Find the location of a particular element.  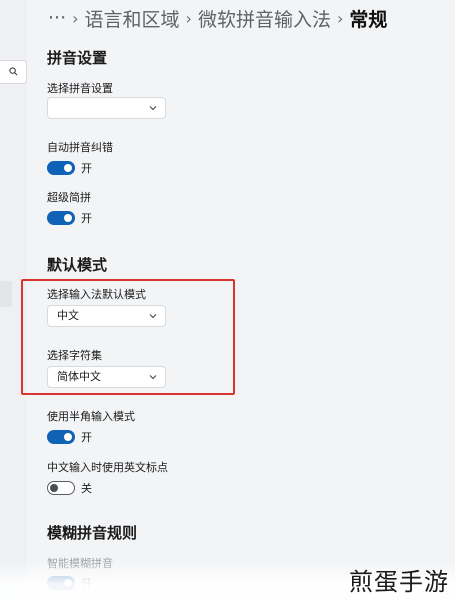

half-width-label: 使用半角输入模式 is located at coordinates (91, 416).